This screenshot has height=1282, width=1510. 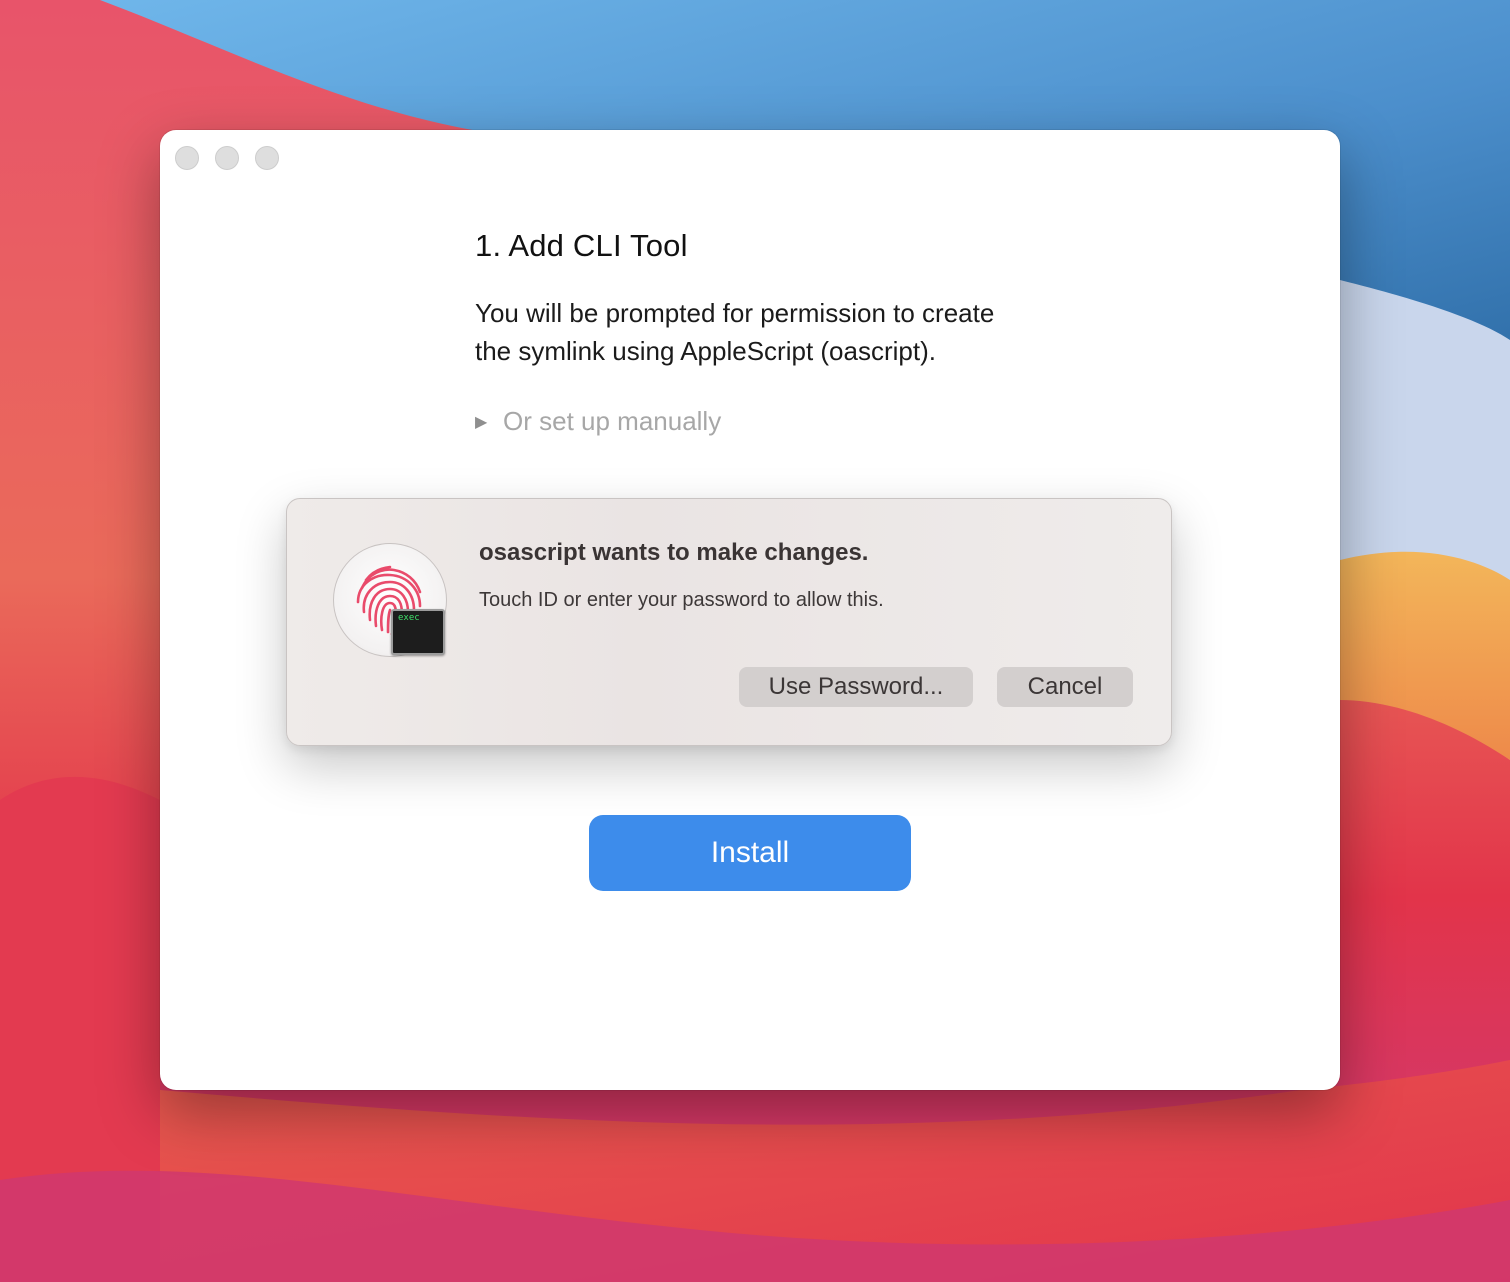 I want to click on minimize-window-button, so click(x=227, y=158).